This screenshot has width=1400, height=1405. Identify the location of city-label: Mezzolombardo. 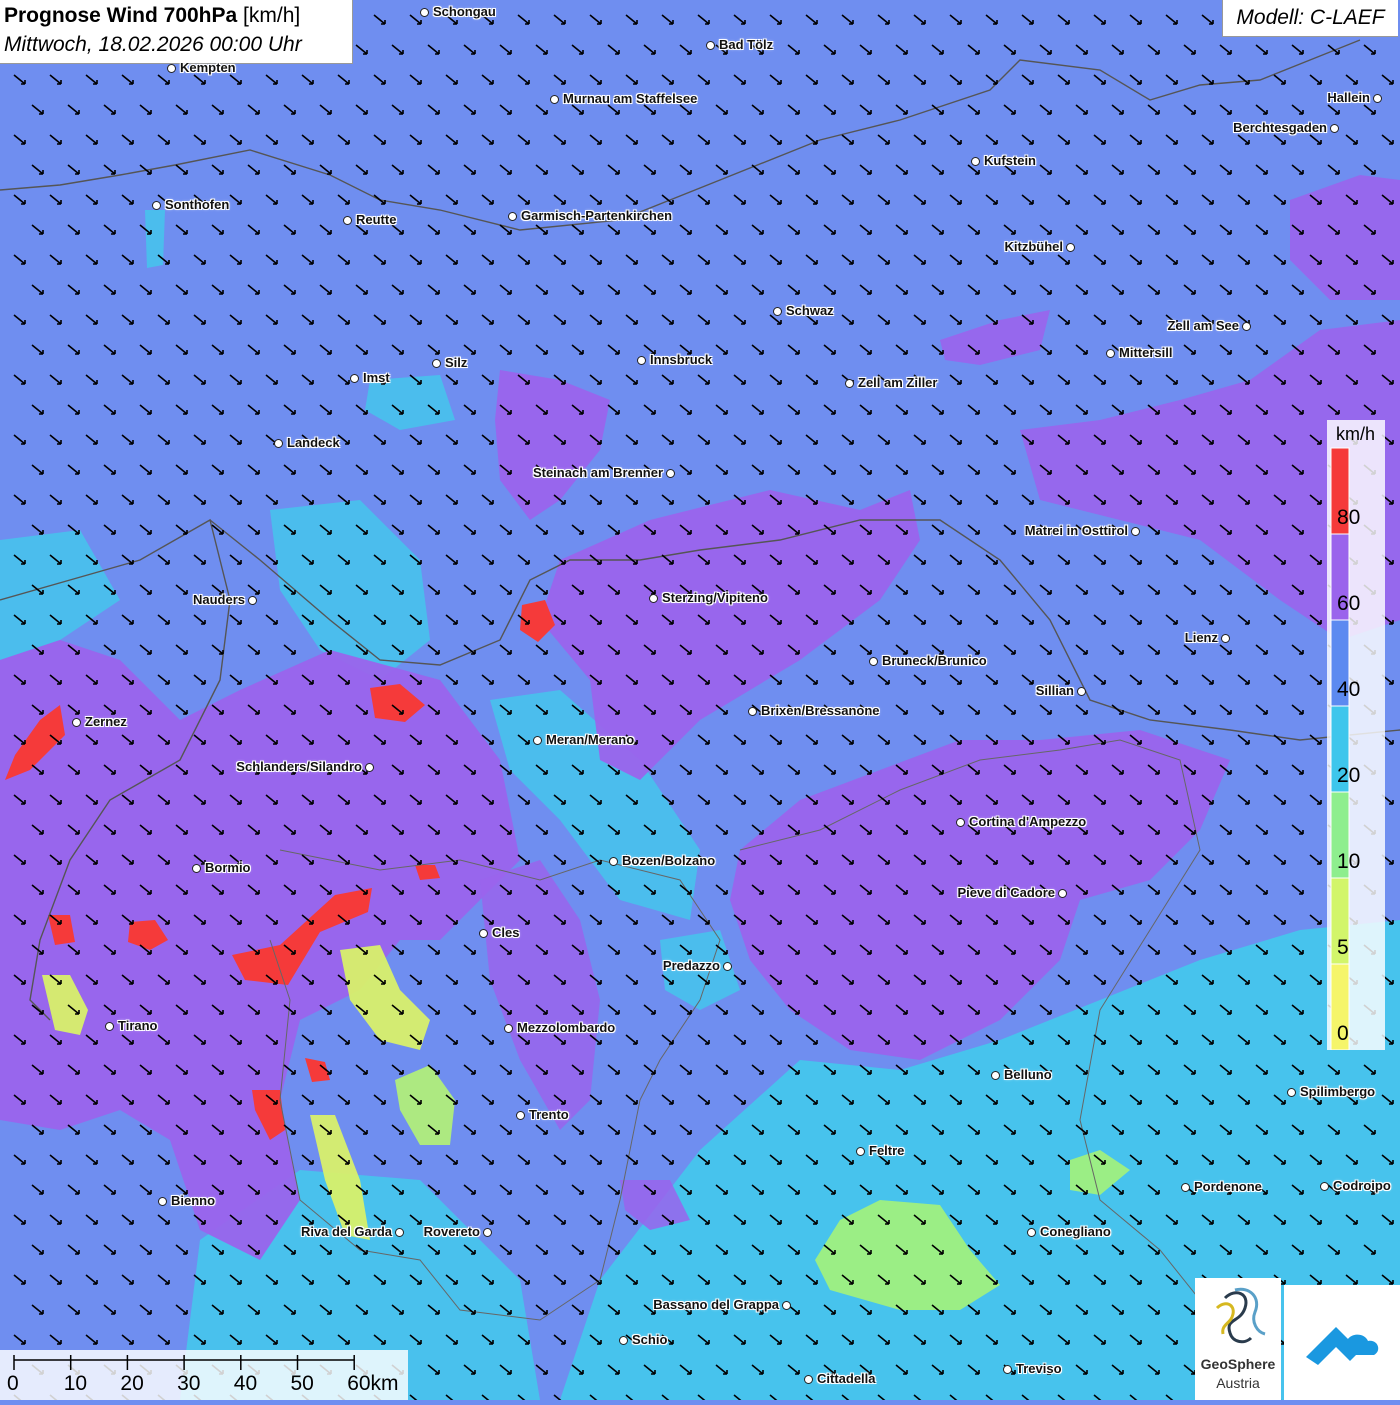
(566, 1027).